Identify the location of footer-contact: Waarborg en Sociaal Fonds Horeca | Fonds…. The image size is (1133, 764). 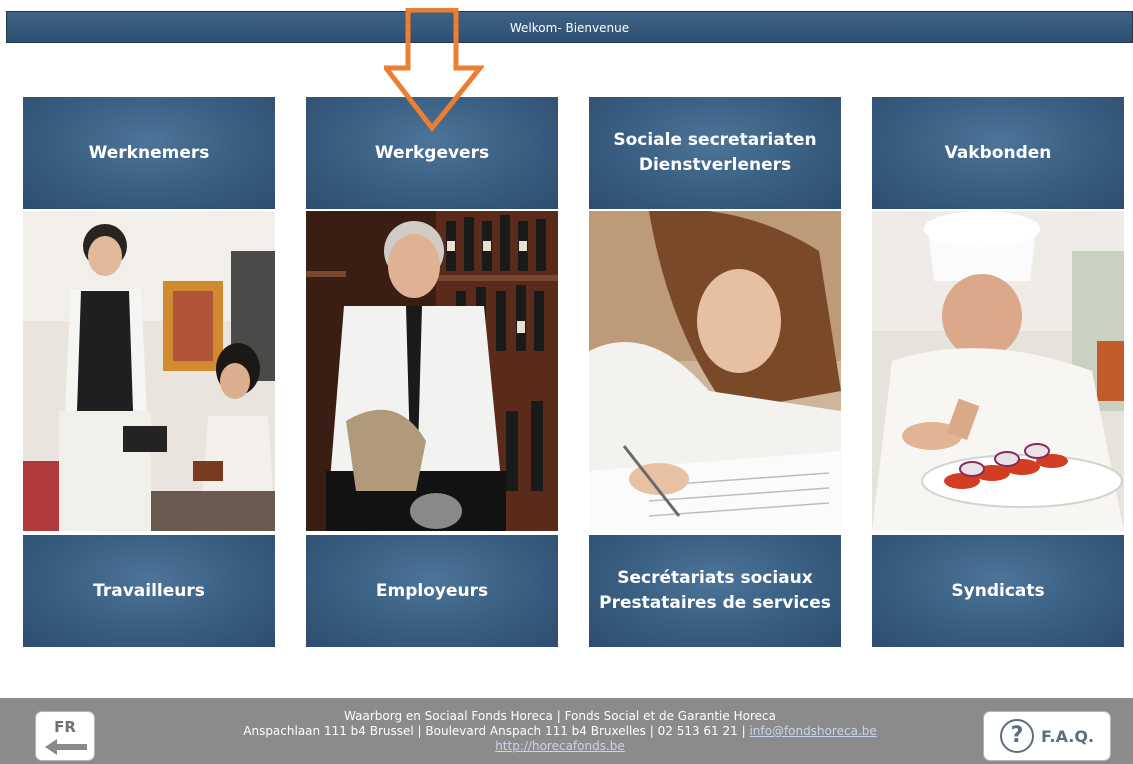
(560, 731).